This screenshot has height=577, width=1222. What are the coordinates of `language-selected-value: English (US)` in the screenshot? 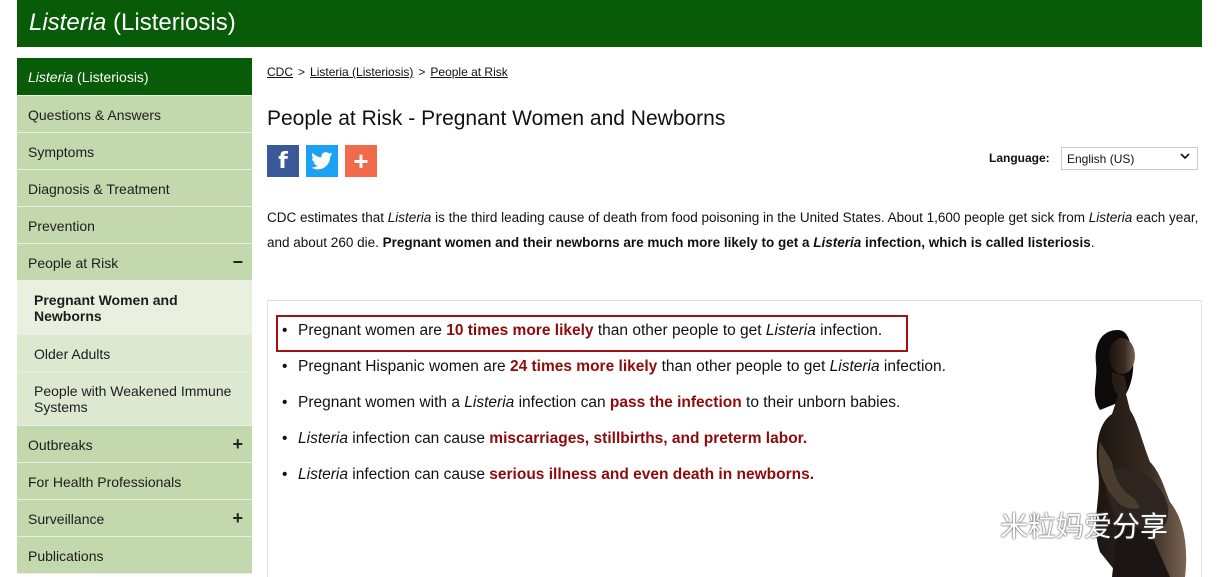 It's located at (1101, 159).